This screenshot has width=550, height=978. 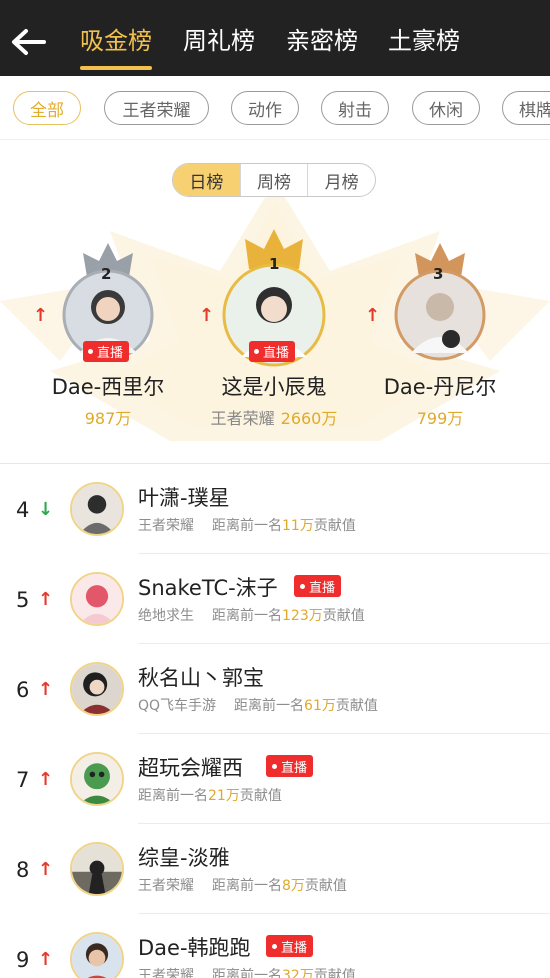 I want to click on rank-number: 1, so click(x=274, y=264).